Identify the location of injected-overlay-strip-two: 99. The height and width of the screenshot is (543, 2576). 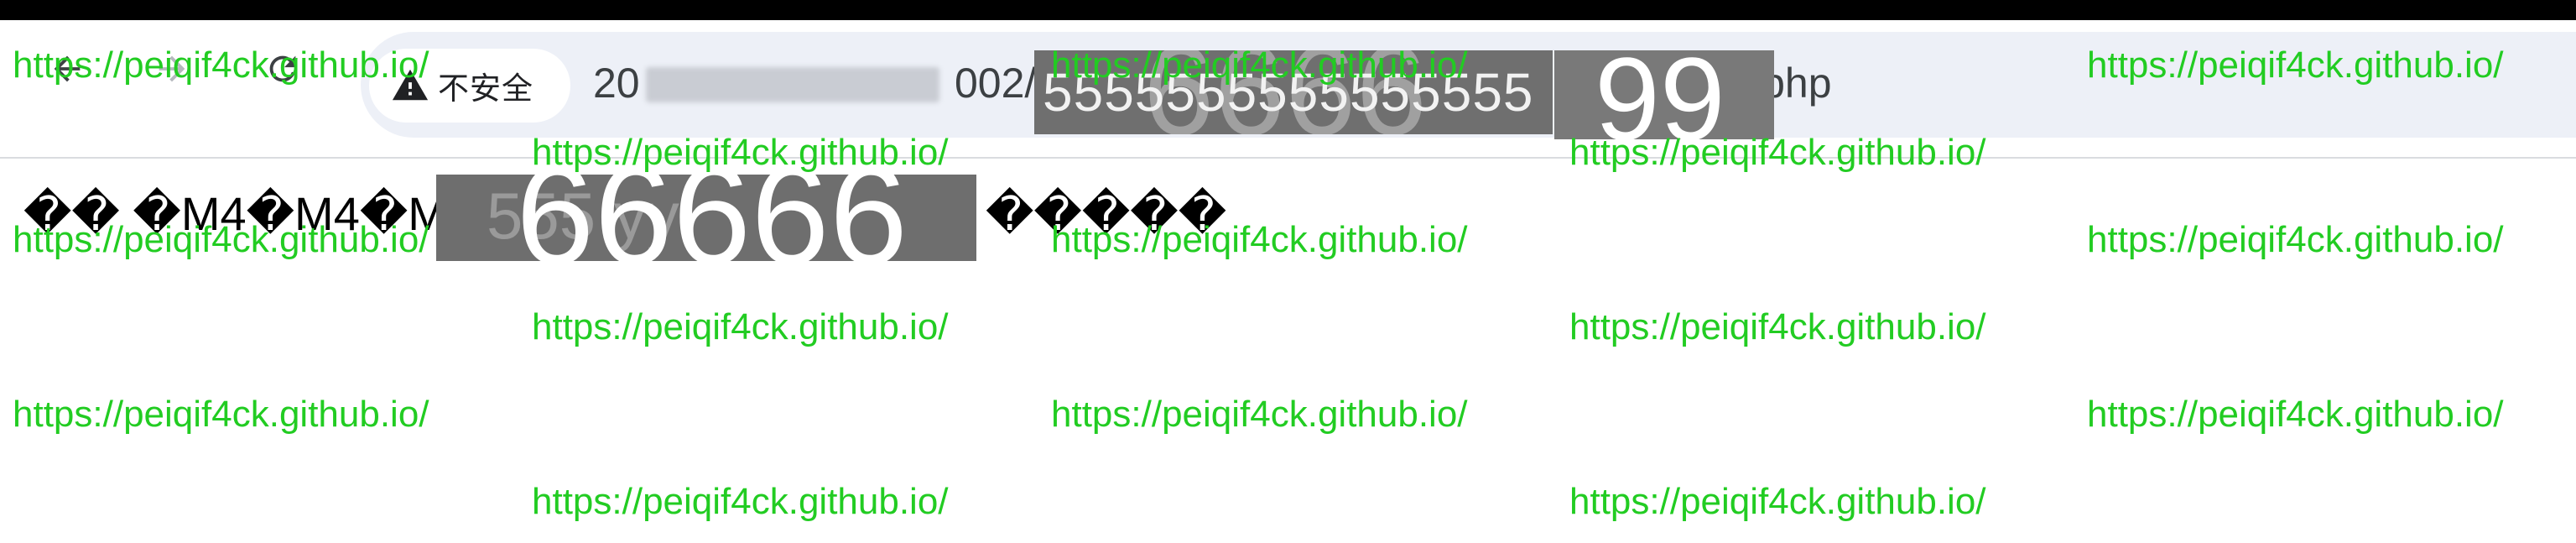
(1664, 94).